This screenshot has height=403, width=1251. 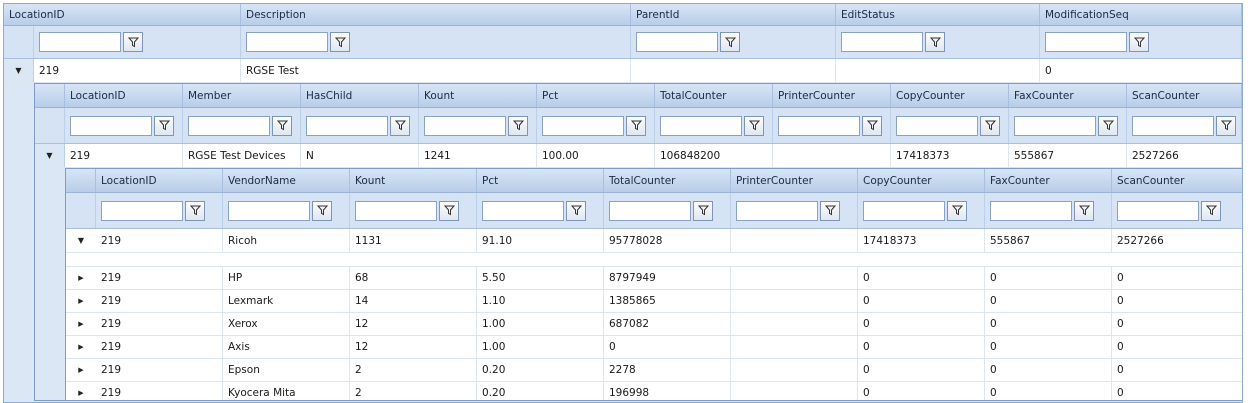 What do you see at coordinates (122, 14) in the screenshot?
I see `level1-header-locationid: LocationID` at bounding box center [122, 14].